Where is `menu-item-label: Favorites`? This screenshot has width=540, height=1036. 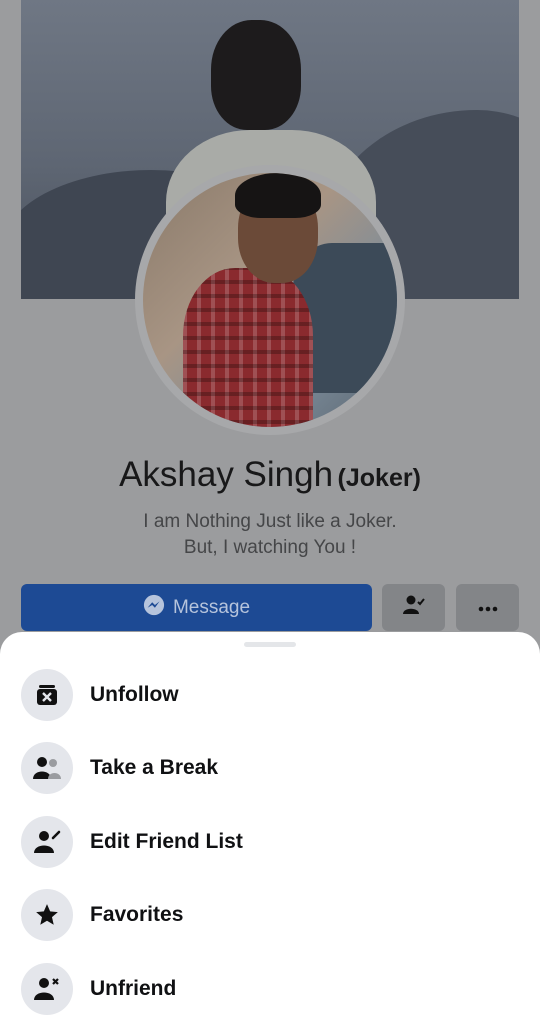
menu-item-label: Favorites is located at coordinates (137, 914).